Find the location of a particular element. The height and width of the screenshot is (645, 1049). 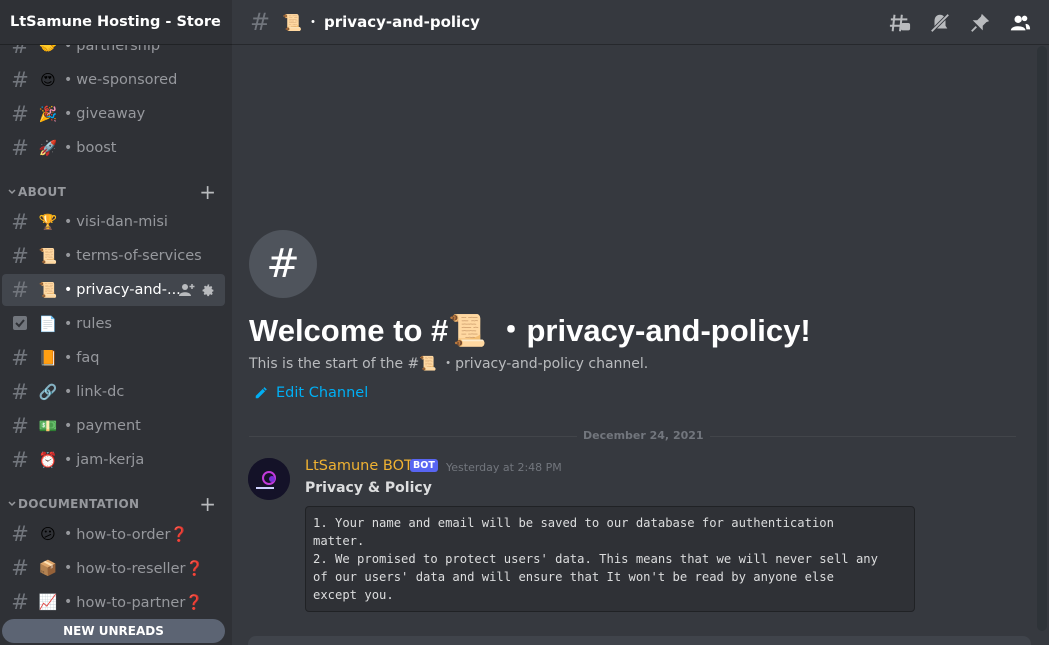

rules-check-icon is located at coordinates (20, 324).